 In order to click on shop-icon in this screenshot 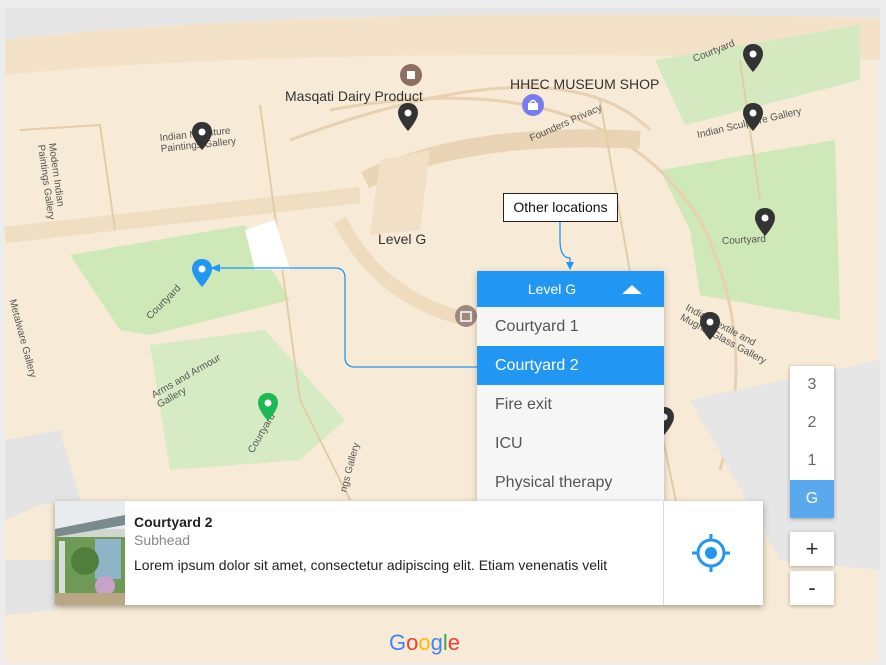, I will do `click(411, 75)`.